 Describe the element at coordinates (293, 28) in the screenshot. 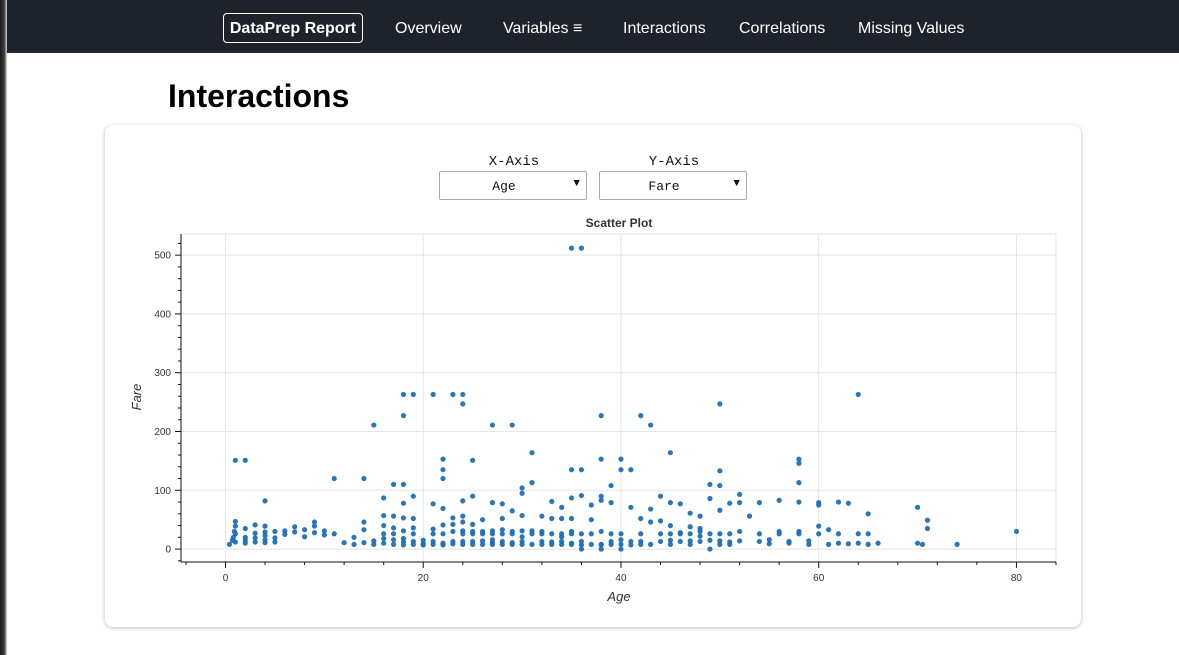

I see `brand-link: DataPrep Report` at that location.